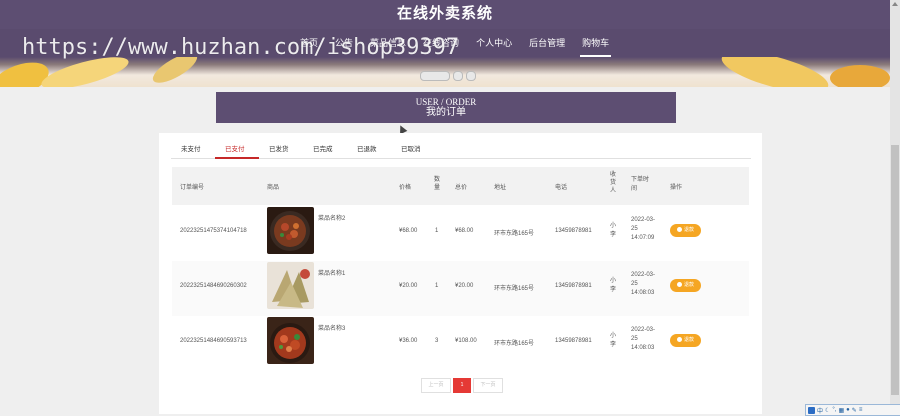 The image size is (900, 416). I want to click on total: ¥20.00, so click(464, 286).